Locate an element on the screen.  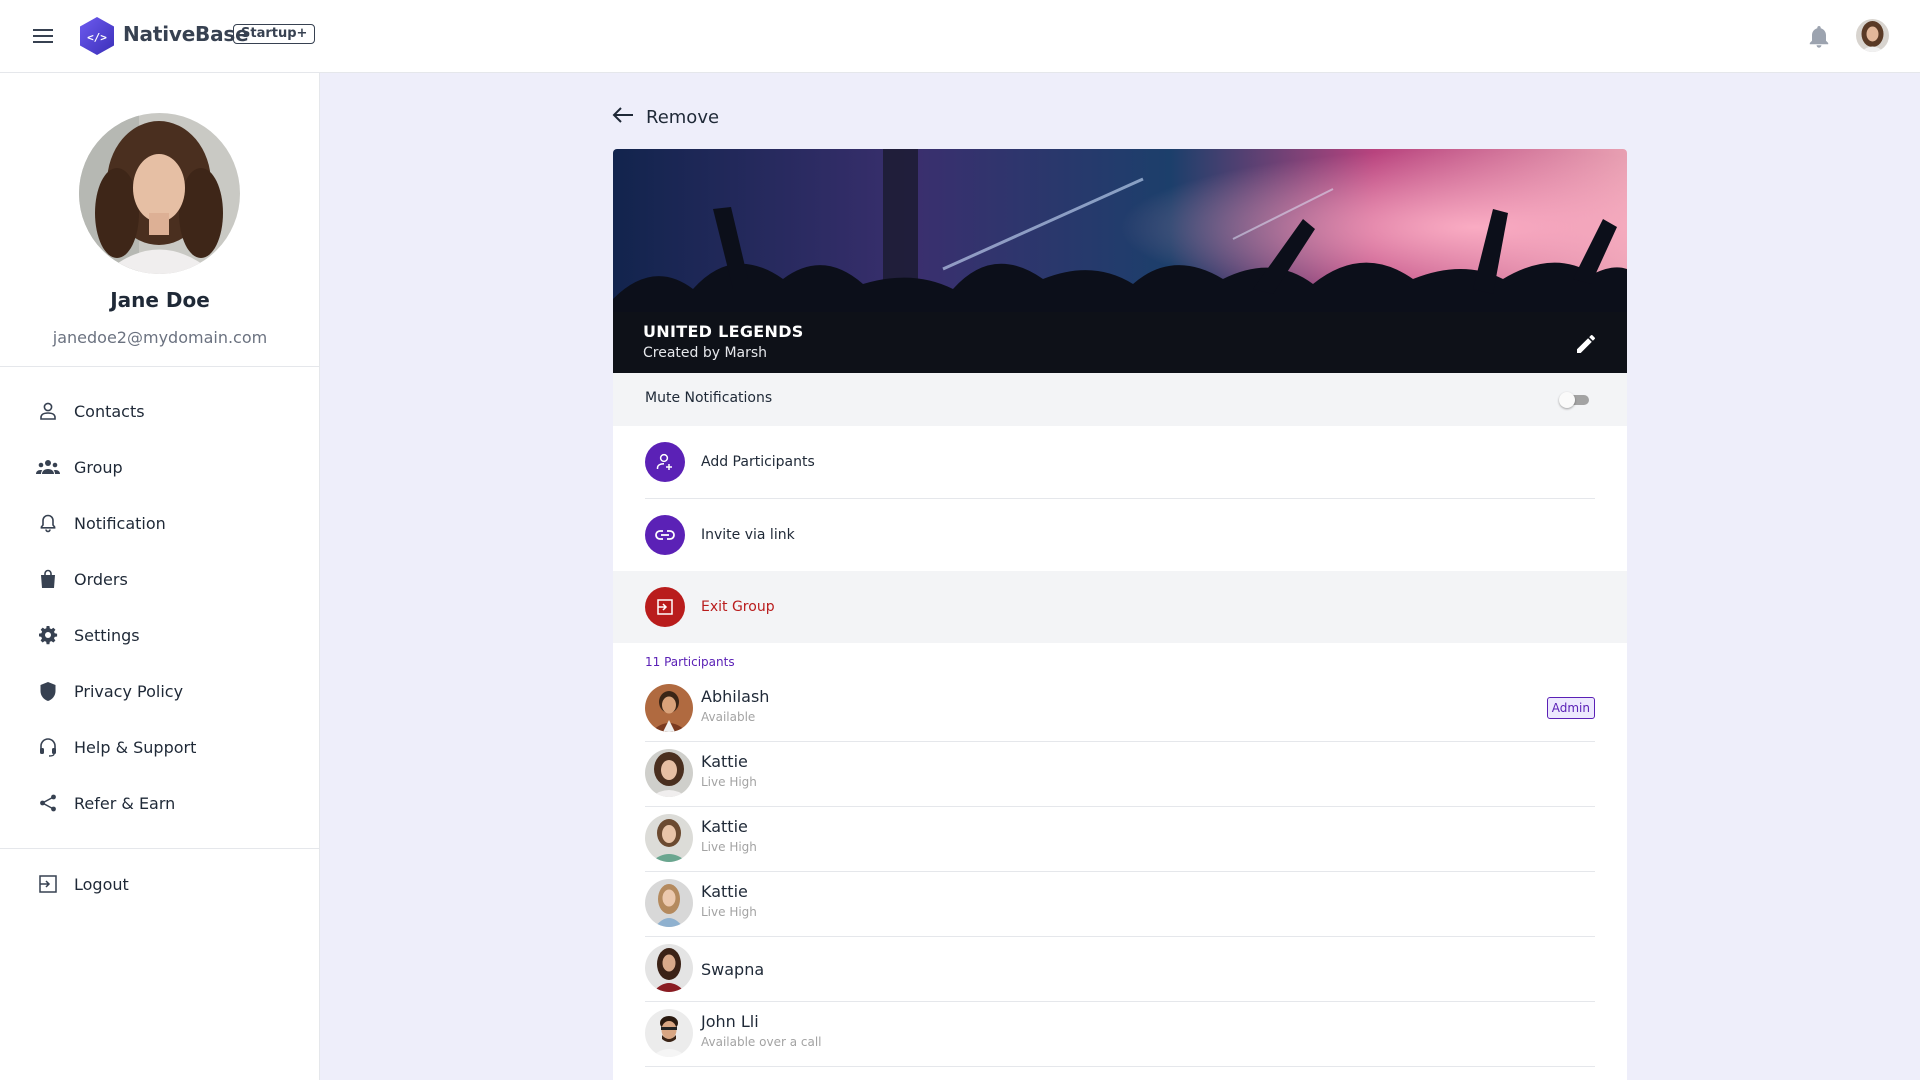
sidebar-item-label: Orders is located at coordinates (101, 579).